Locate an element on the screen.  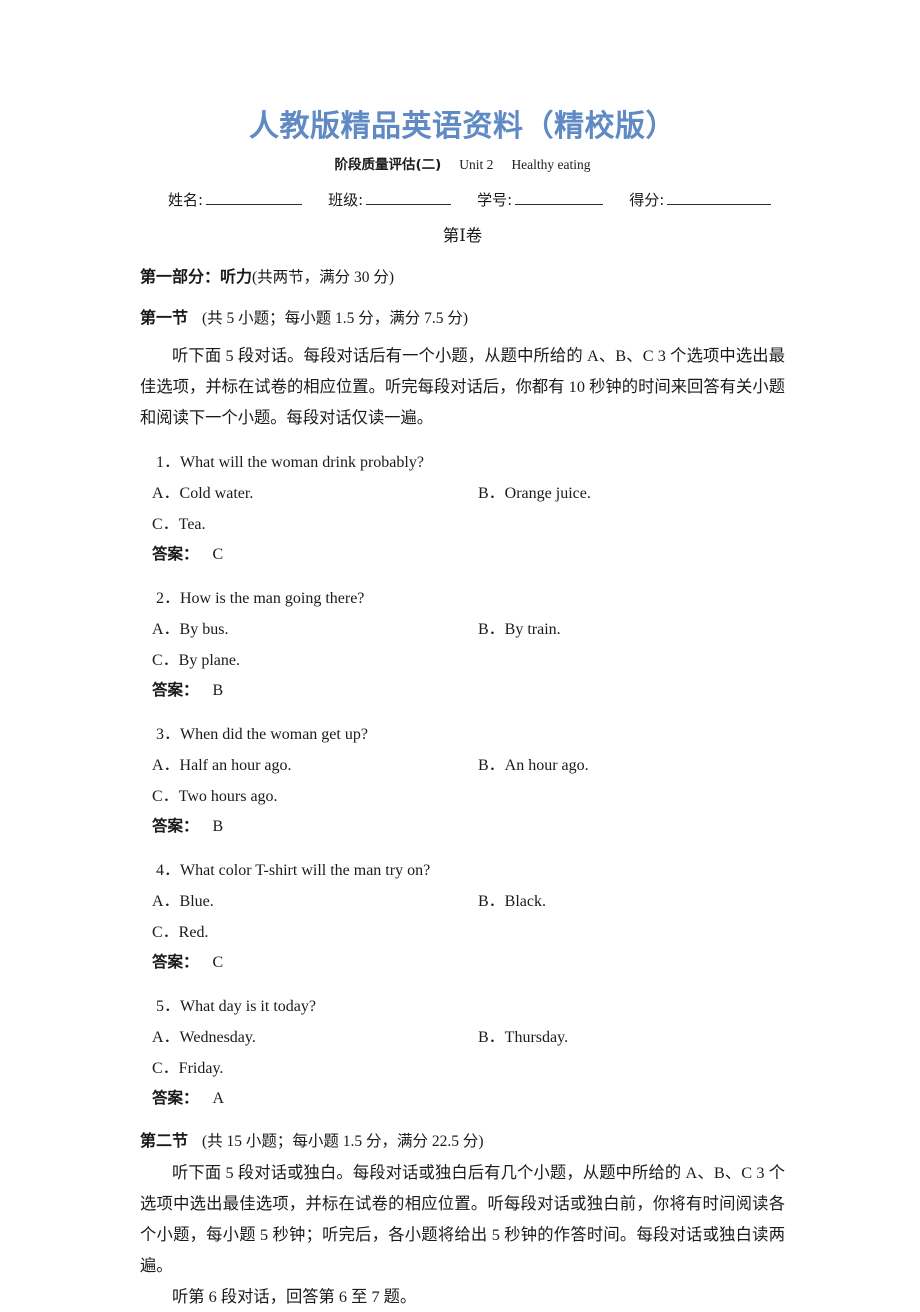
part-one-heading: 第一部分：听力(共两节，满分 30 分) is located at coordinates (462, 275).